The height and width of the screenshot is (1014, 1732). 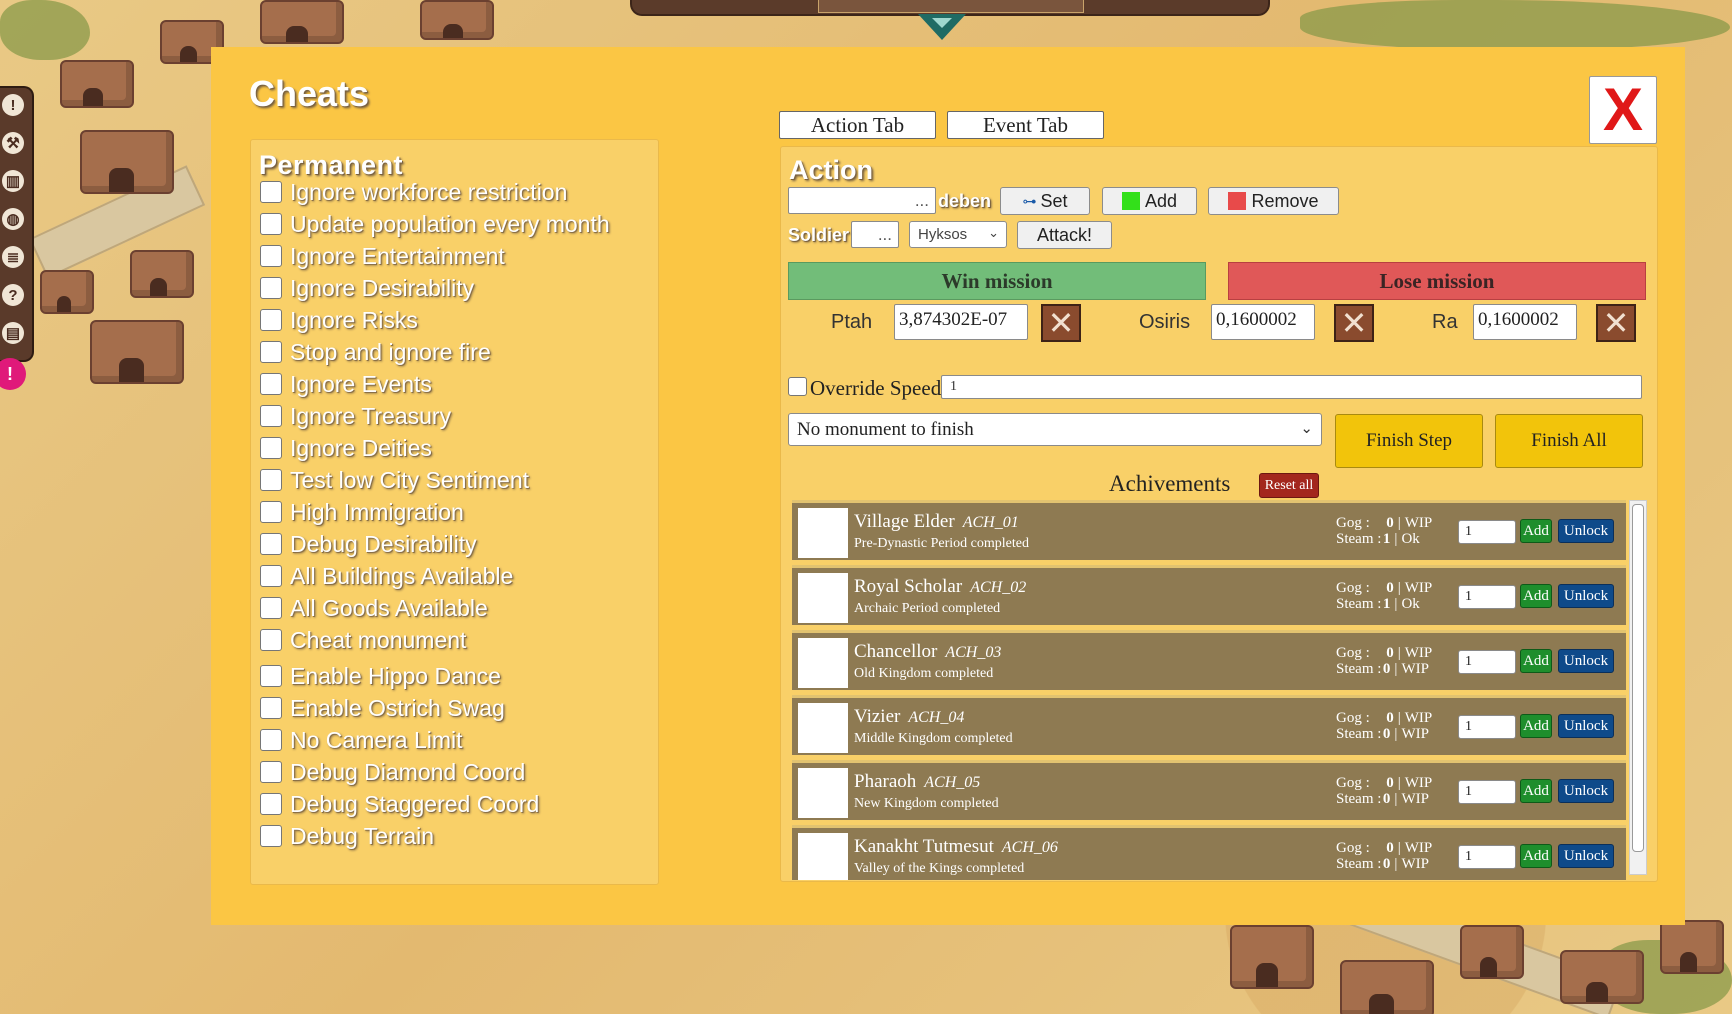 What do you see at coordinates (1525, 322) in the screenshot?
I see `deity-value-ra: 0,1600002` at bounding box center [1525, 322].